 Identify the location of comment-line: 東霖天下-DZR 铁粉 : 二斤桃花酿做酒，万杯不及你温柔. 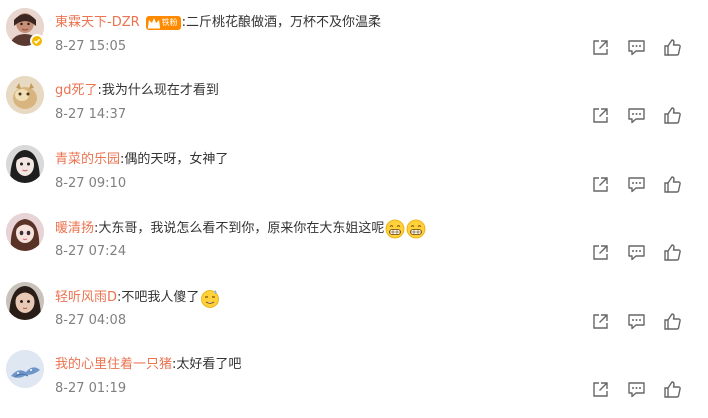
(218, 23).